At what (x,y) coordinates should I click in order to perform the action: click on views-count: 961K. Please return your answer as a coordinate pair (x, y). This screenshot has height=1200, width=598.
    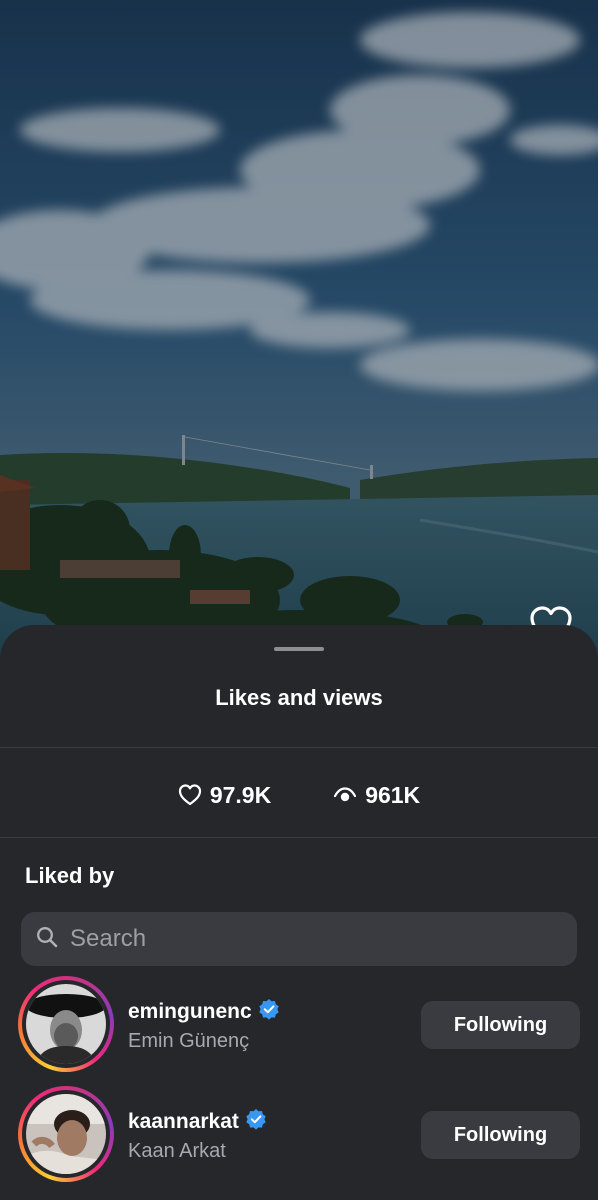
    Looking at the image, I should click on (393, 794).